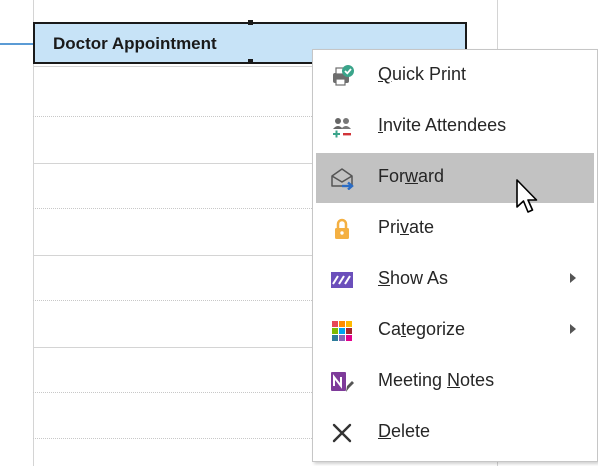 The width and height of the screenshot is (598, 466). I want to click on menu-item-label: Show As, so click(413, 278).